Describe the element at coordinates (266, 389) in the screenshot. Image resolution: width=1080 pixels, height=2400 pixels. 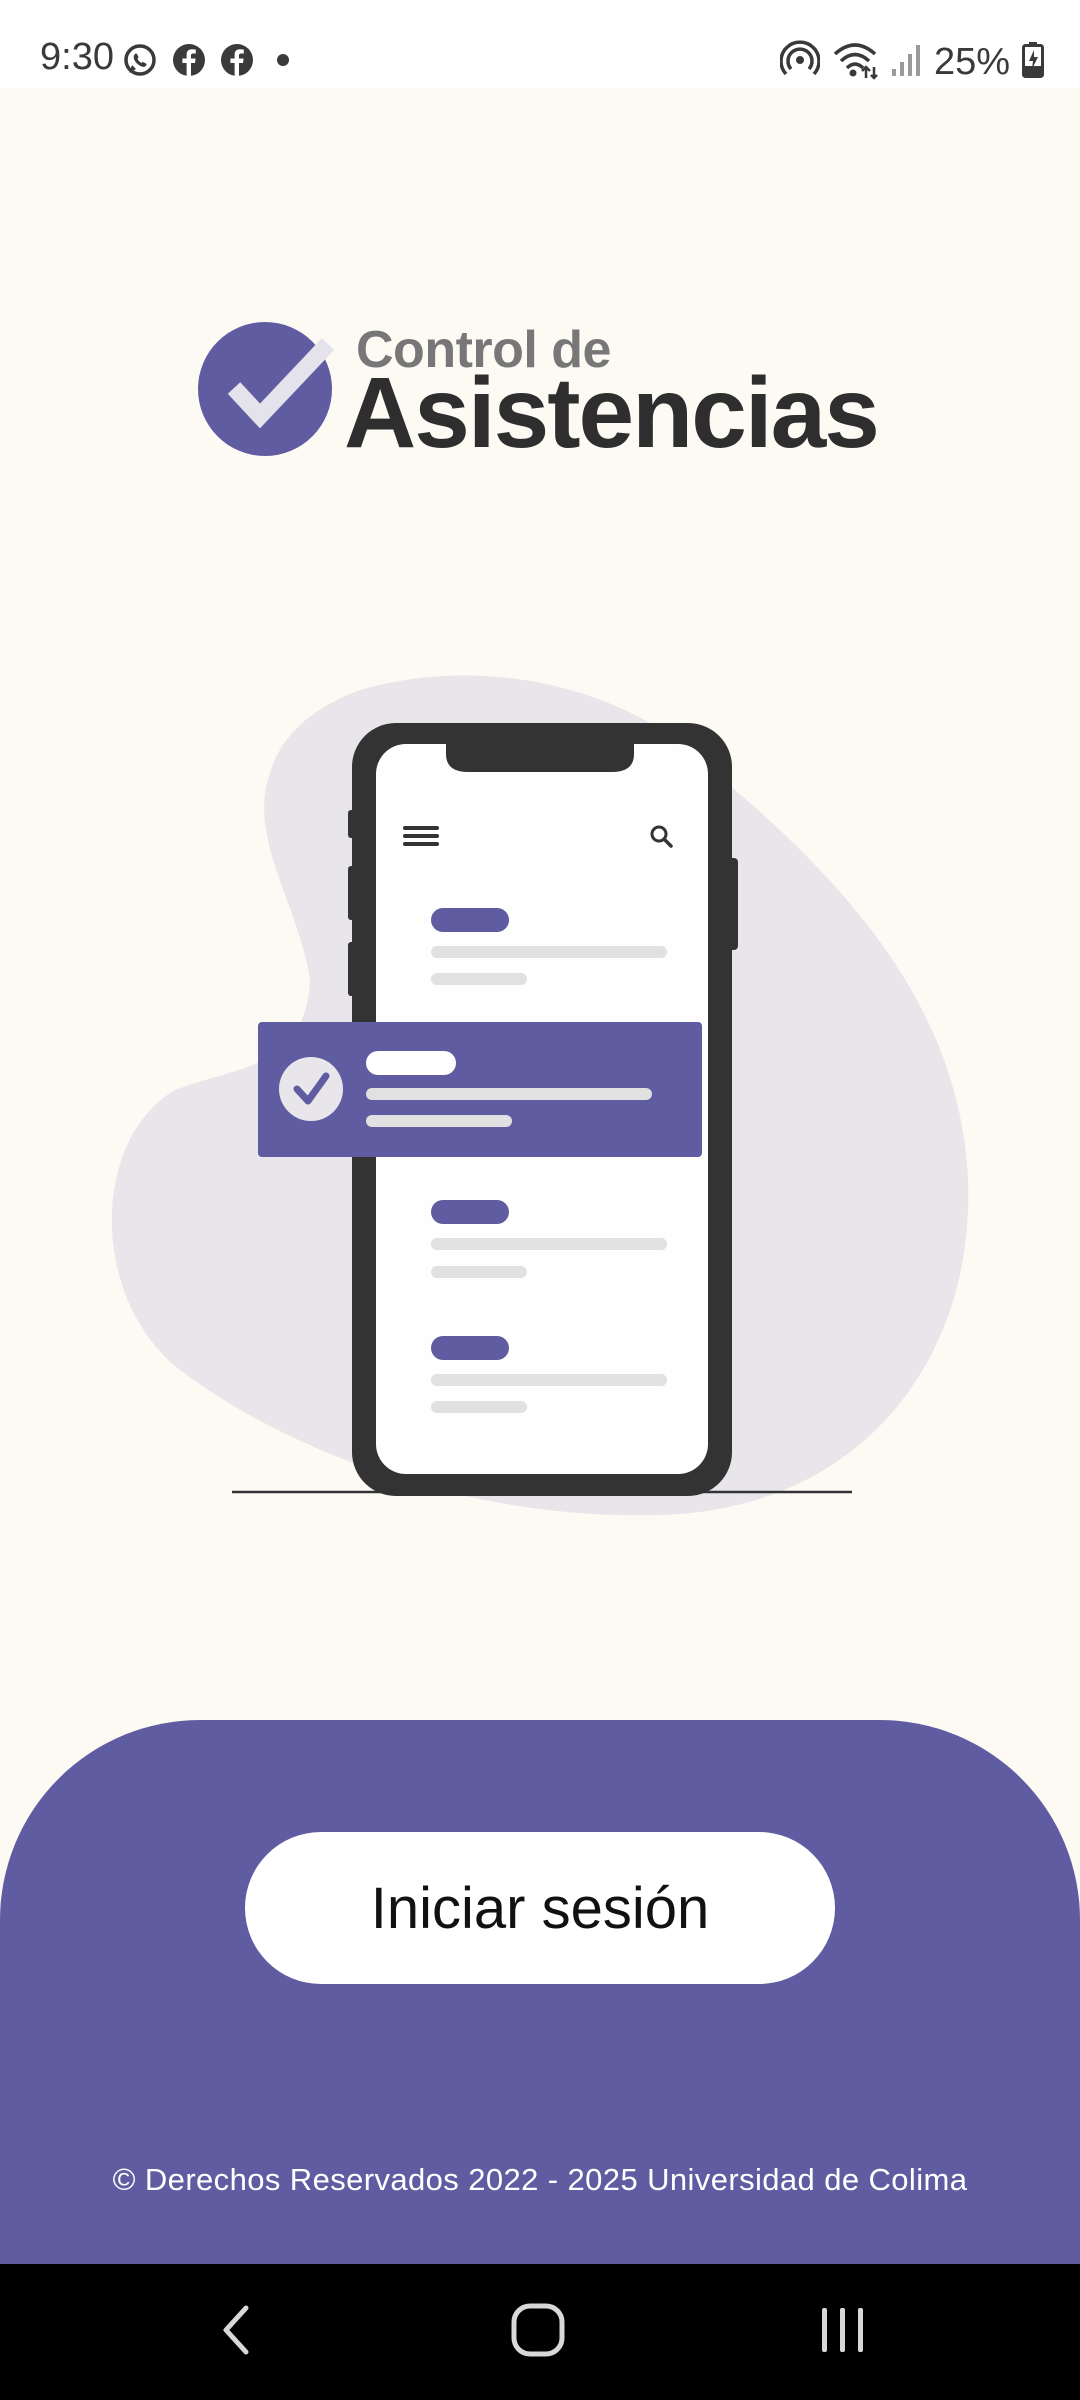
I see `logo-check-icon` at that location.